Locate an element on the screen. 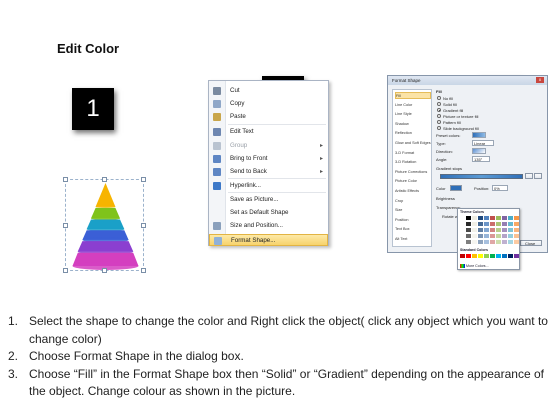 The width and height of the screenshot is (560, 420). category-reflection: Reflection is located at coordinates (413, 133).